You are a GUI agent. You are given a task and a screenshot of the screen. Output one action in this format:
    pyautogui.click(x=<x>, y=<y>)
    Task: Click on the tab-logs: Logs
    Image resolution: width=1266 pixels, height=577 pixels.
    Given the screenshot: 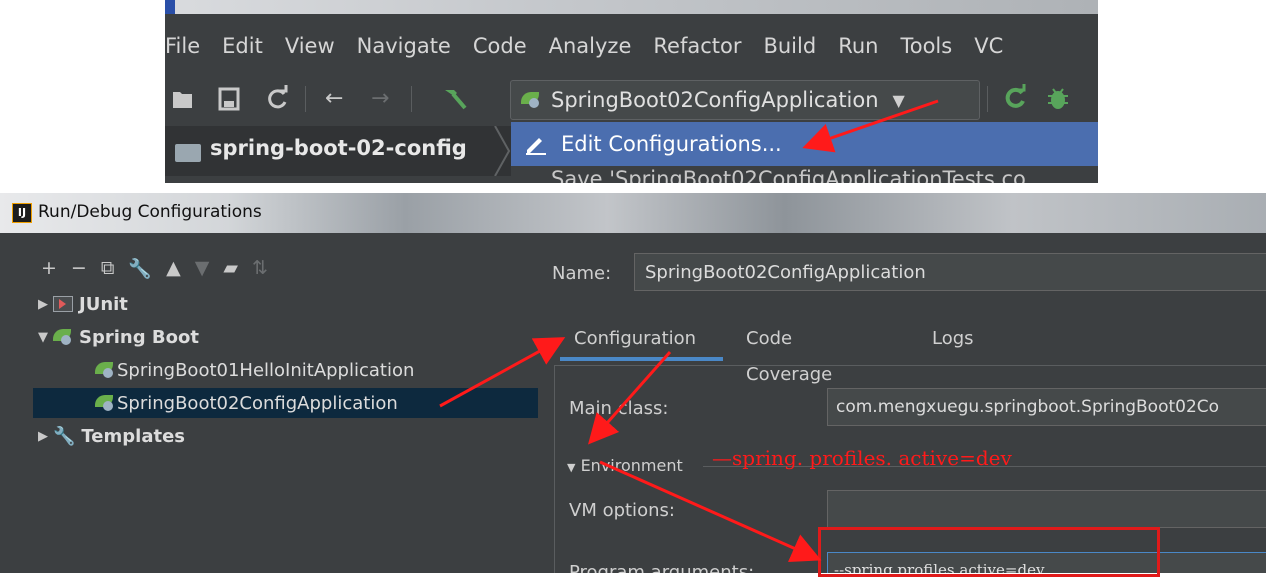 What is the action you would take?
    pyautogui.click(x=953, y=340)
    